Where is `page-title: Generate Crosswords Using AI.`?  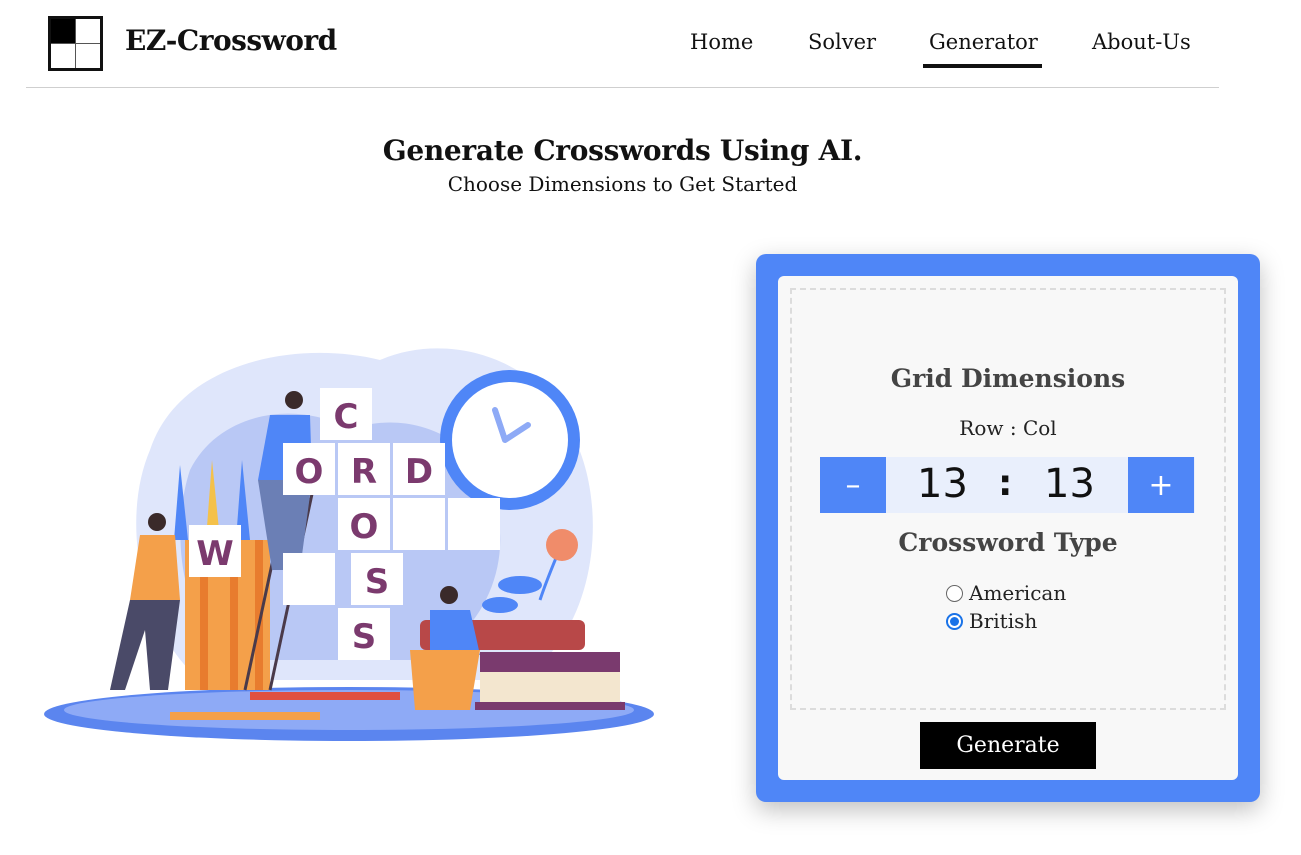 page-title: Generate Crosswords Using AI. is located at coordinates (622, 150).